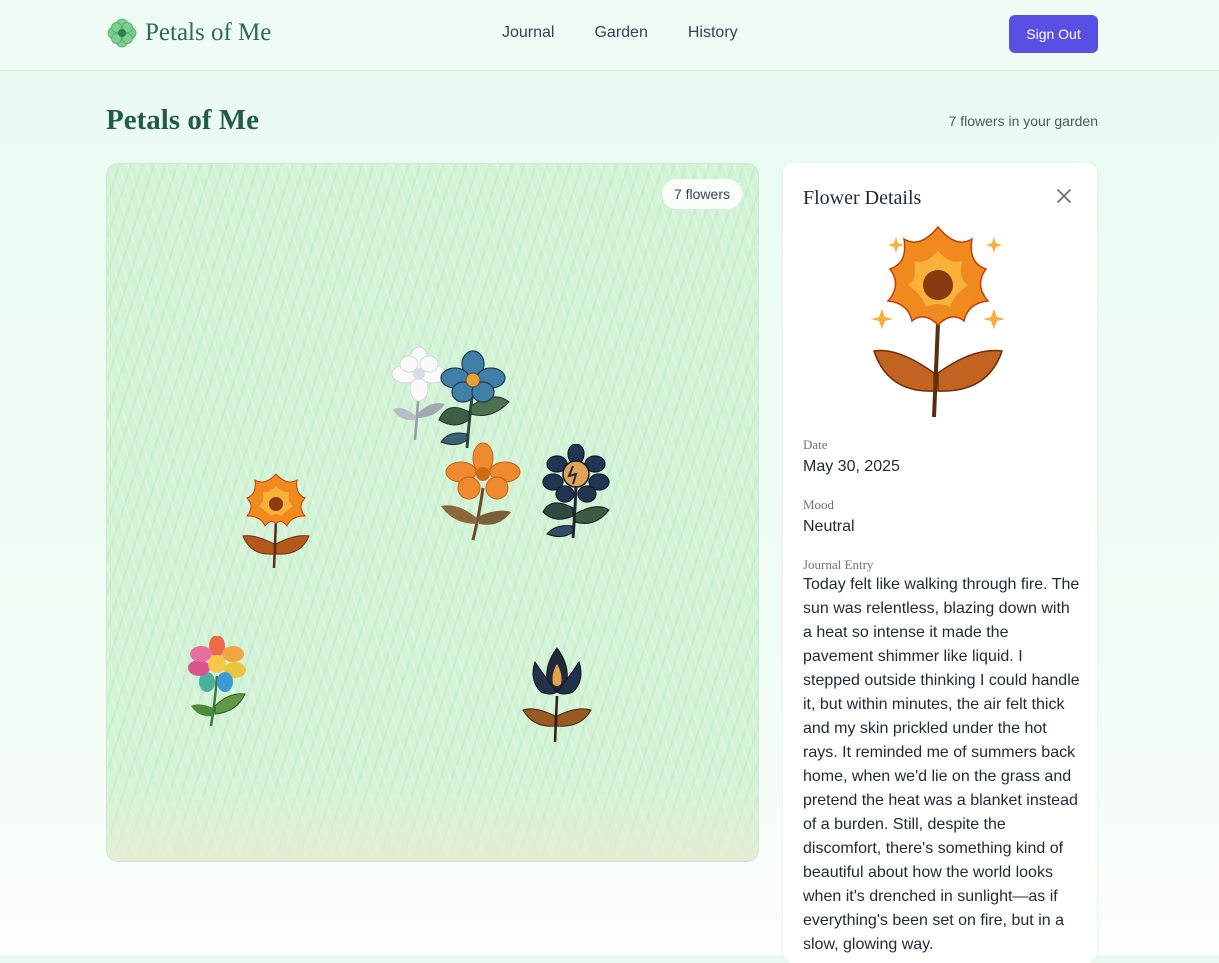 Image resolution: width=1219 pixels, height=963 pixels. What do you see at coordinates (182, 120) in the screenshot?
I see `page-title: Petals of Me` at bounding box center [182, 120].